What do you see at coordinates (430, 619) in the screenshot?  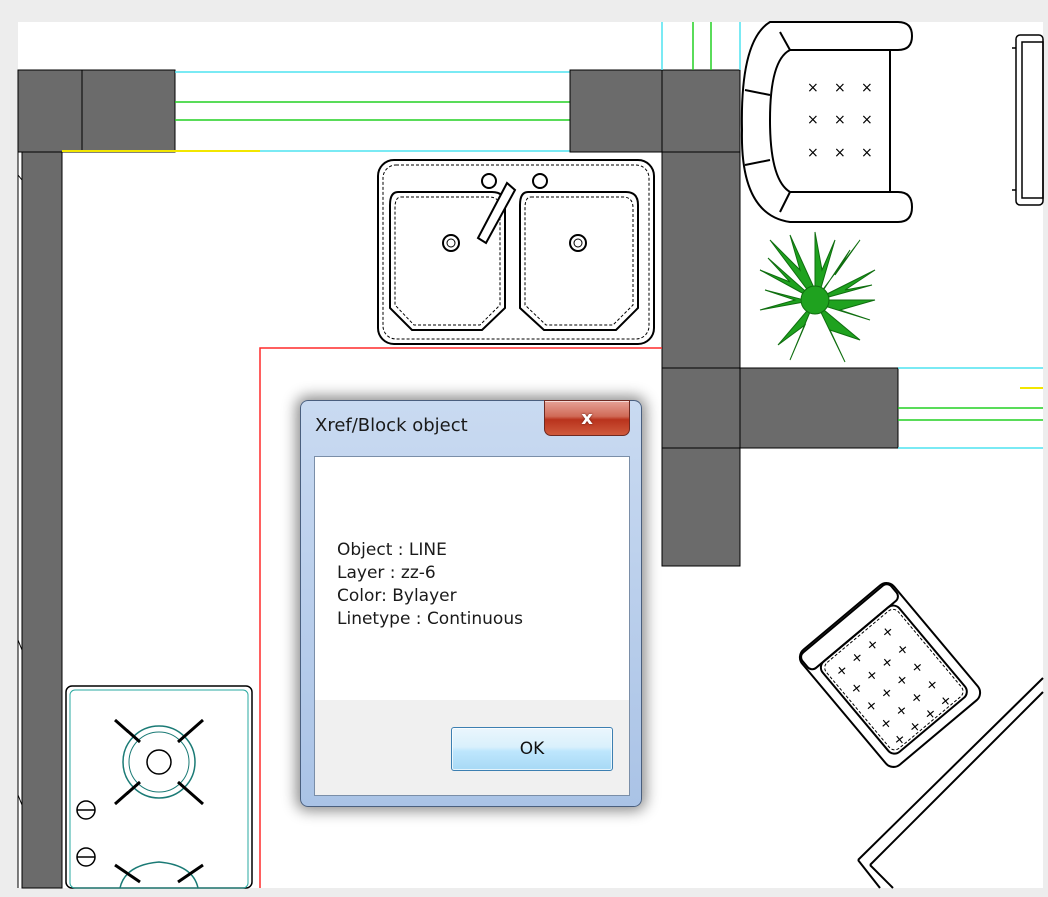 I see `linetype-text: Linetype : Continuous` at bounding box center [430, 619].